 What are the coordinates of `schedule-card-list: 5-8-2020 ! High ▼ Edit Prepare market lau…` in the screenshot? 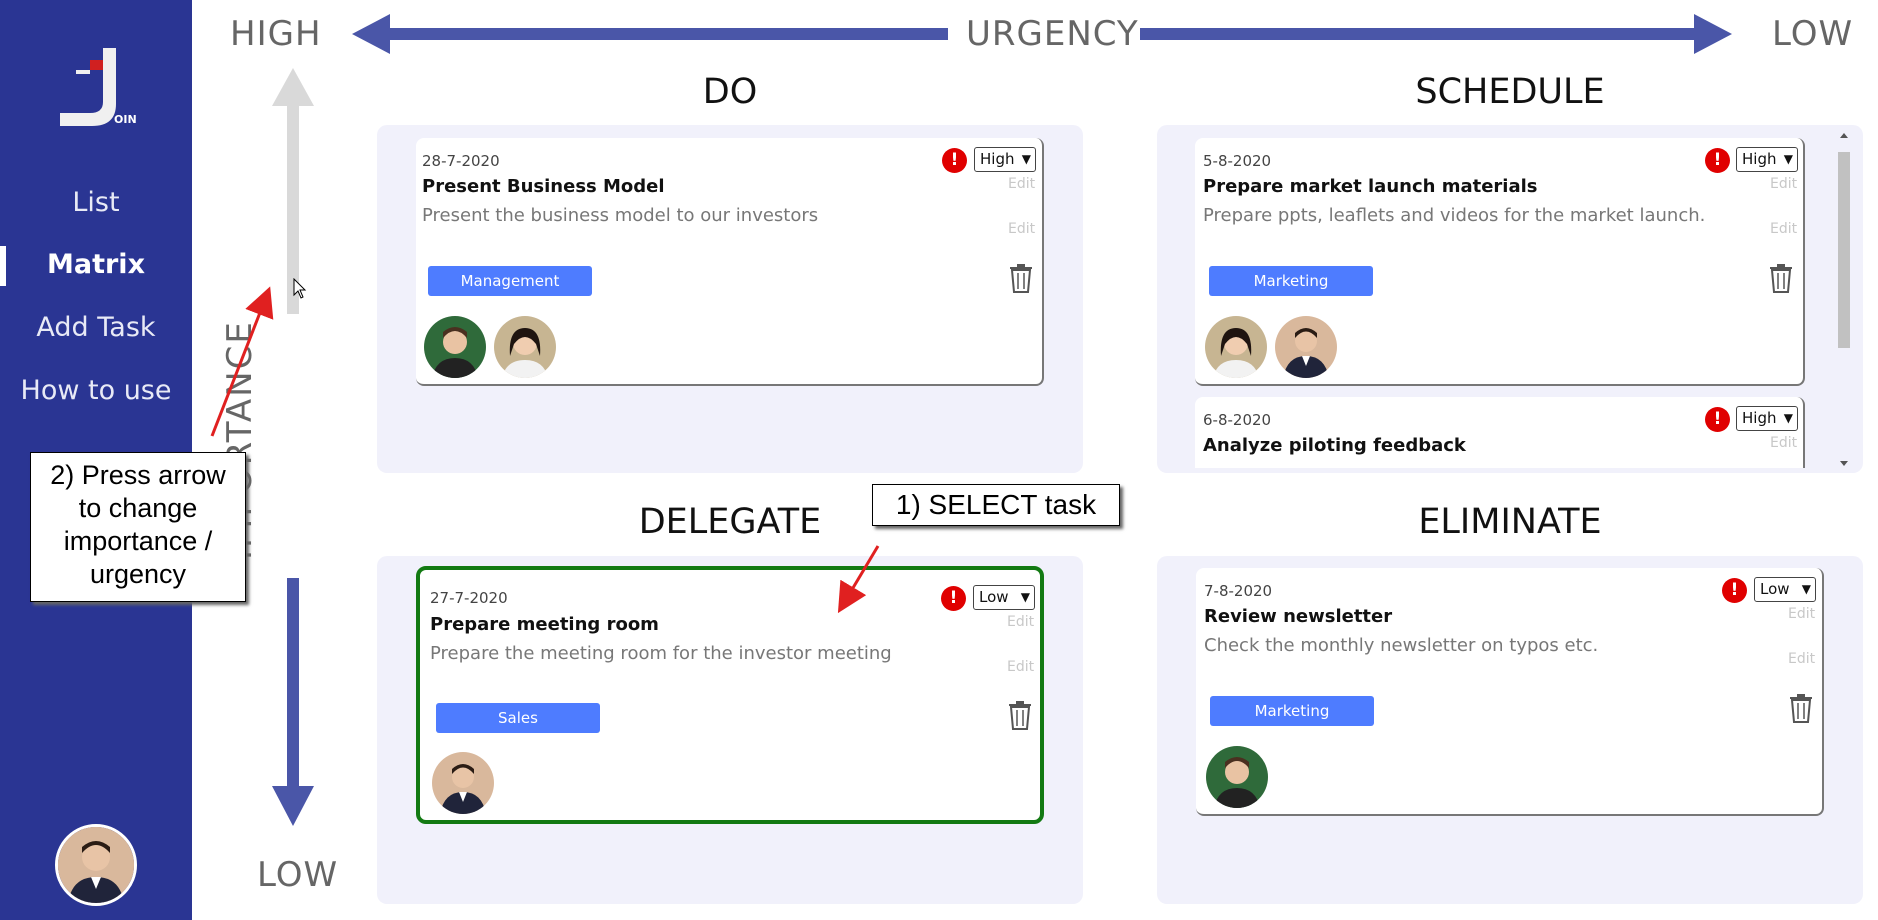 It's located at (1497, 296).